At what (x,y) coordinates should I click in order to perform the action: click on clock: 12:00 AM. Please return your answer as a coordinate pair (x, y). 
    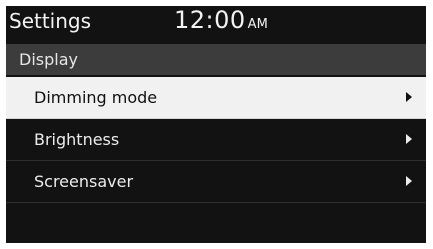
    Looking at the image, I should click on (221, 22).